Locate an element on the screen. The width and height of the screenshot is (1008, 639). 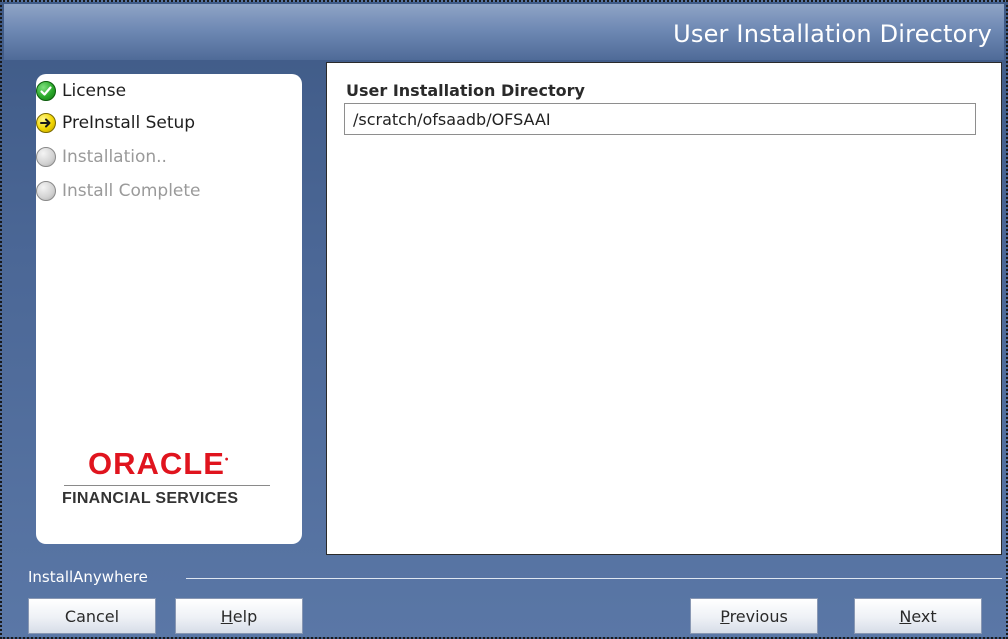
footer-divider is located at coordinates (594, 578).